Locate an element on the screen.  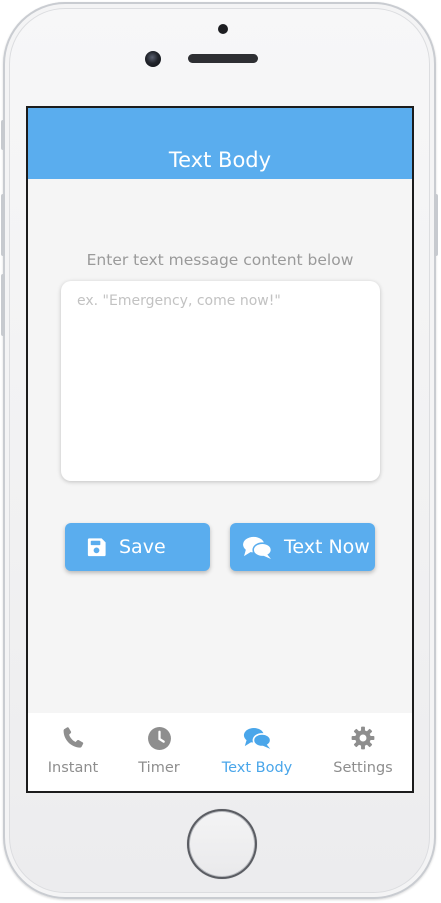
floppy-disk-icon is located at coordinates (96, 547).